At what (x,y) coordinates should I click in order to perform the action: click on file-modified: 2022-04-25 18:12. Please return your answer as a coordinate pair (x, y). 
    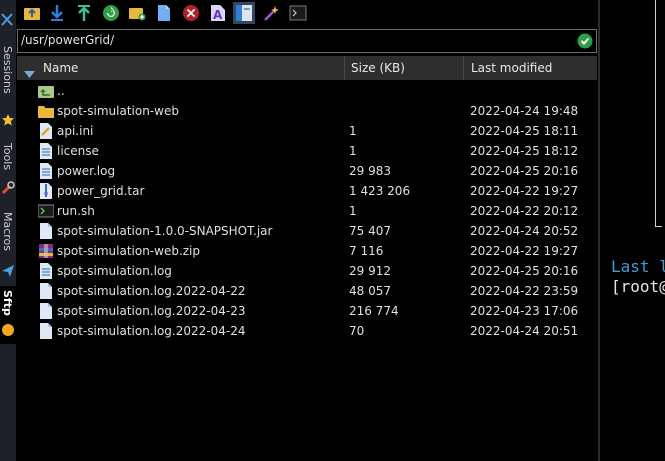
    Looking at the image, I should click on (524, 151).